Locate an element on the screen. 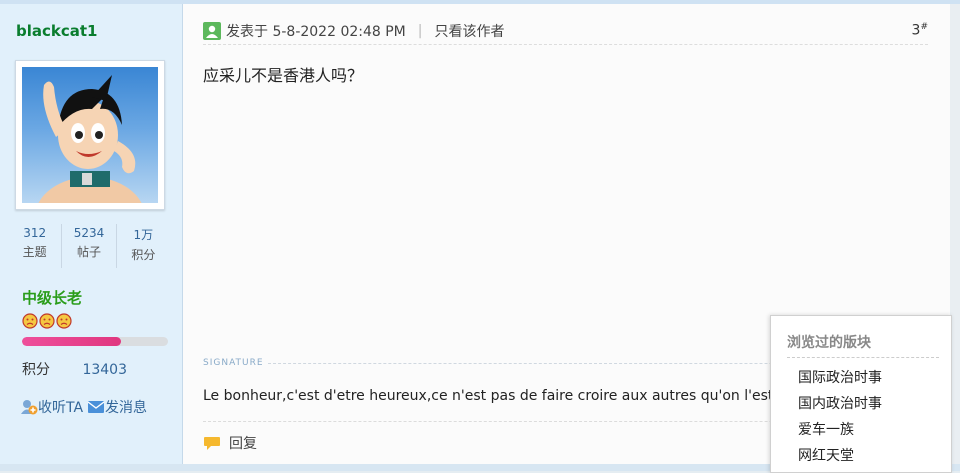 The image size is (960, 473). stat-threads: 312 主题 is located at coordinates (35, 246).